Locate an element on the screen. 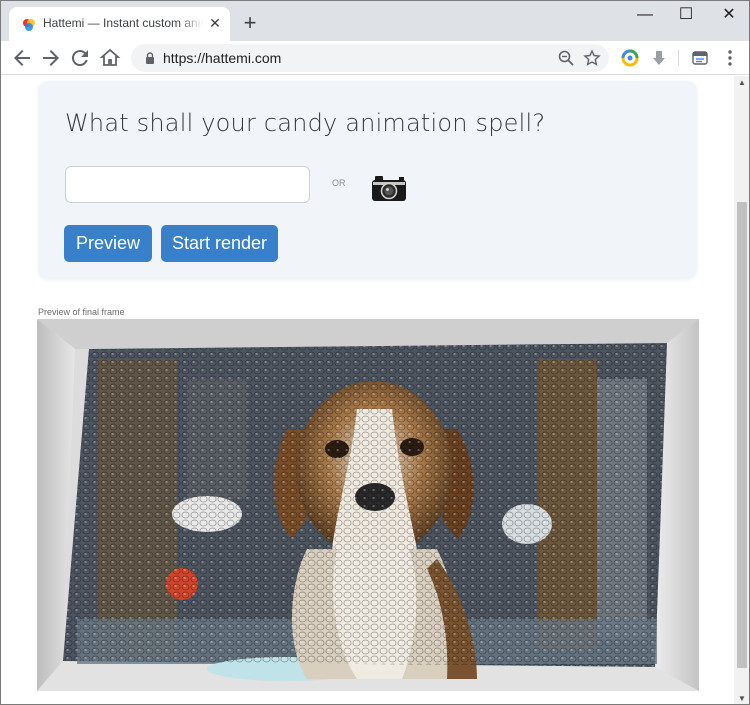  browser-tab: Hattemi — Instant custom animations ✕ is located at coordinates (119, 24).